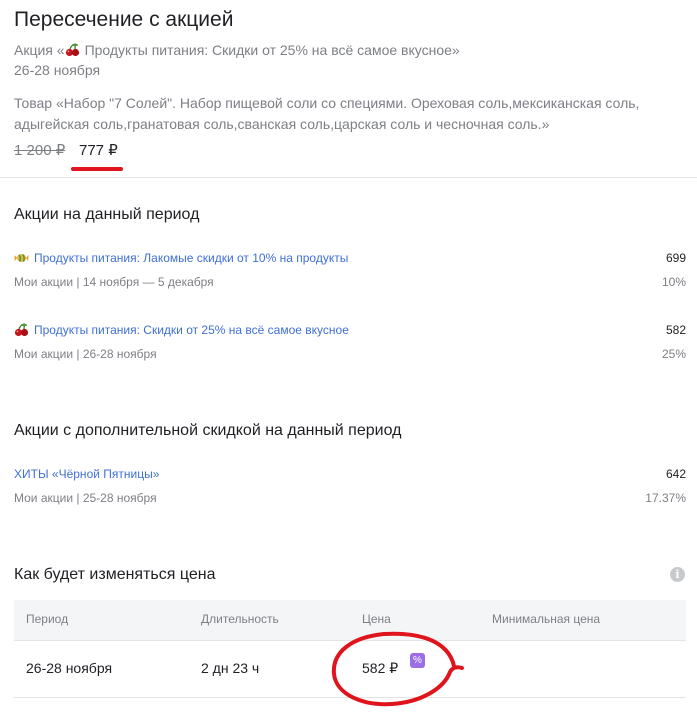 The width and height of the screenshot is (697, 718). What do you see at coordinates (57, 70) in the screenshot?
I see `promo-dates: 26-28 ноября` at bounding box center [57, 70].